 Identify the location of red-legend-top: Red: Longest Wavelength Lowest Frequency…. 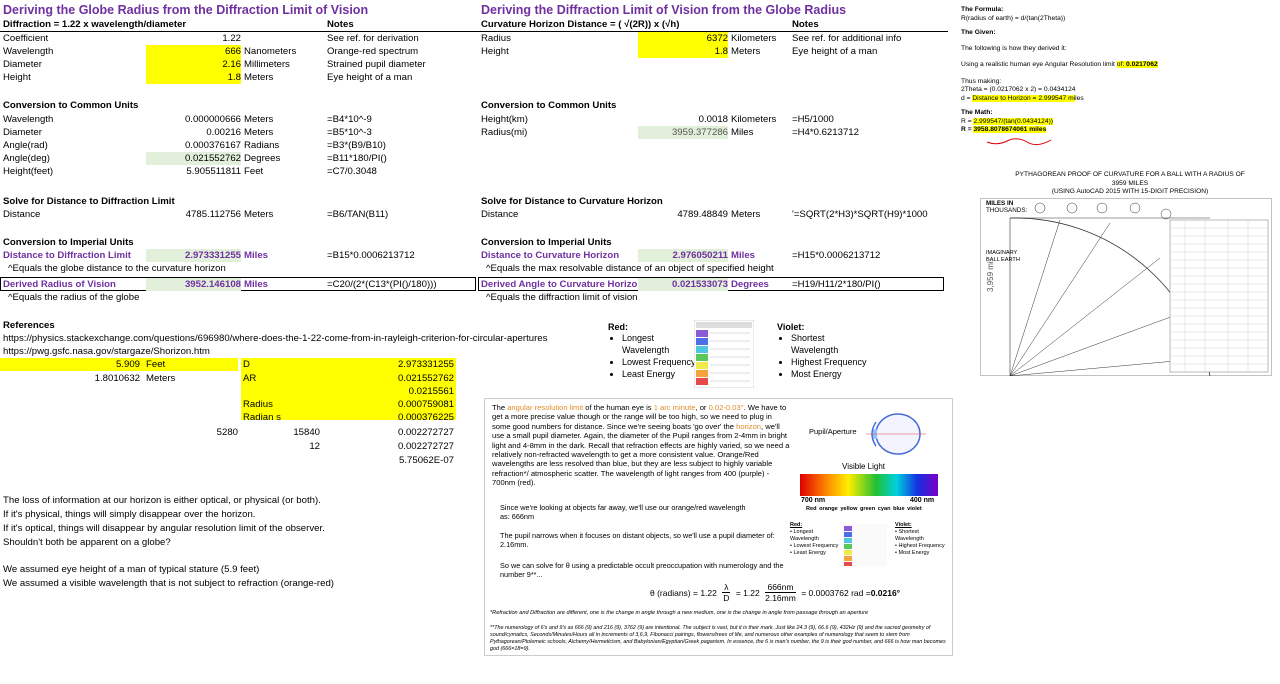
(653, 351).